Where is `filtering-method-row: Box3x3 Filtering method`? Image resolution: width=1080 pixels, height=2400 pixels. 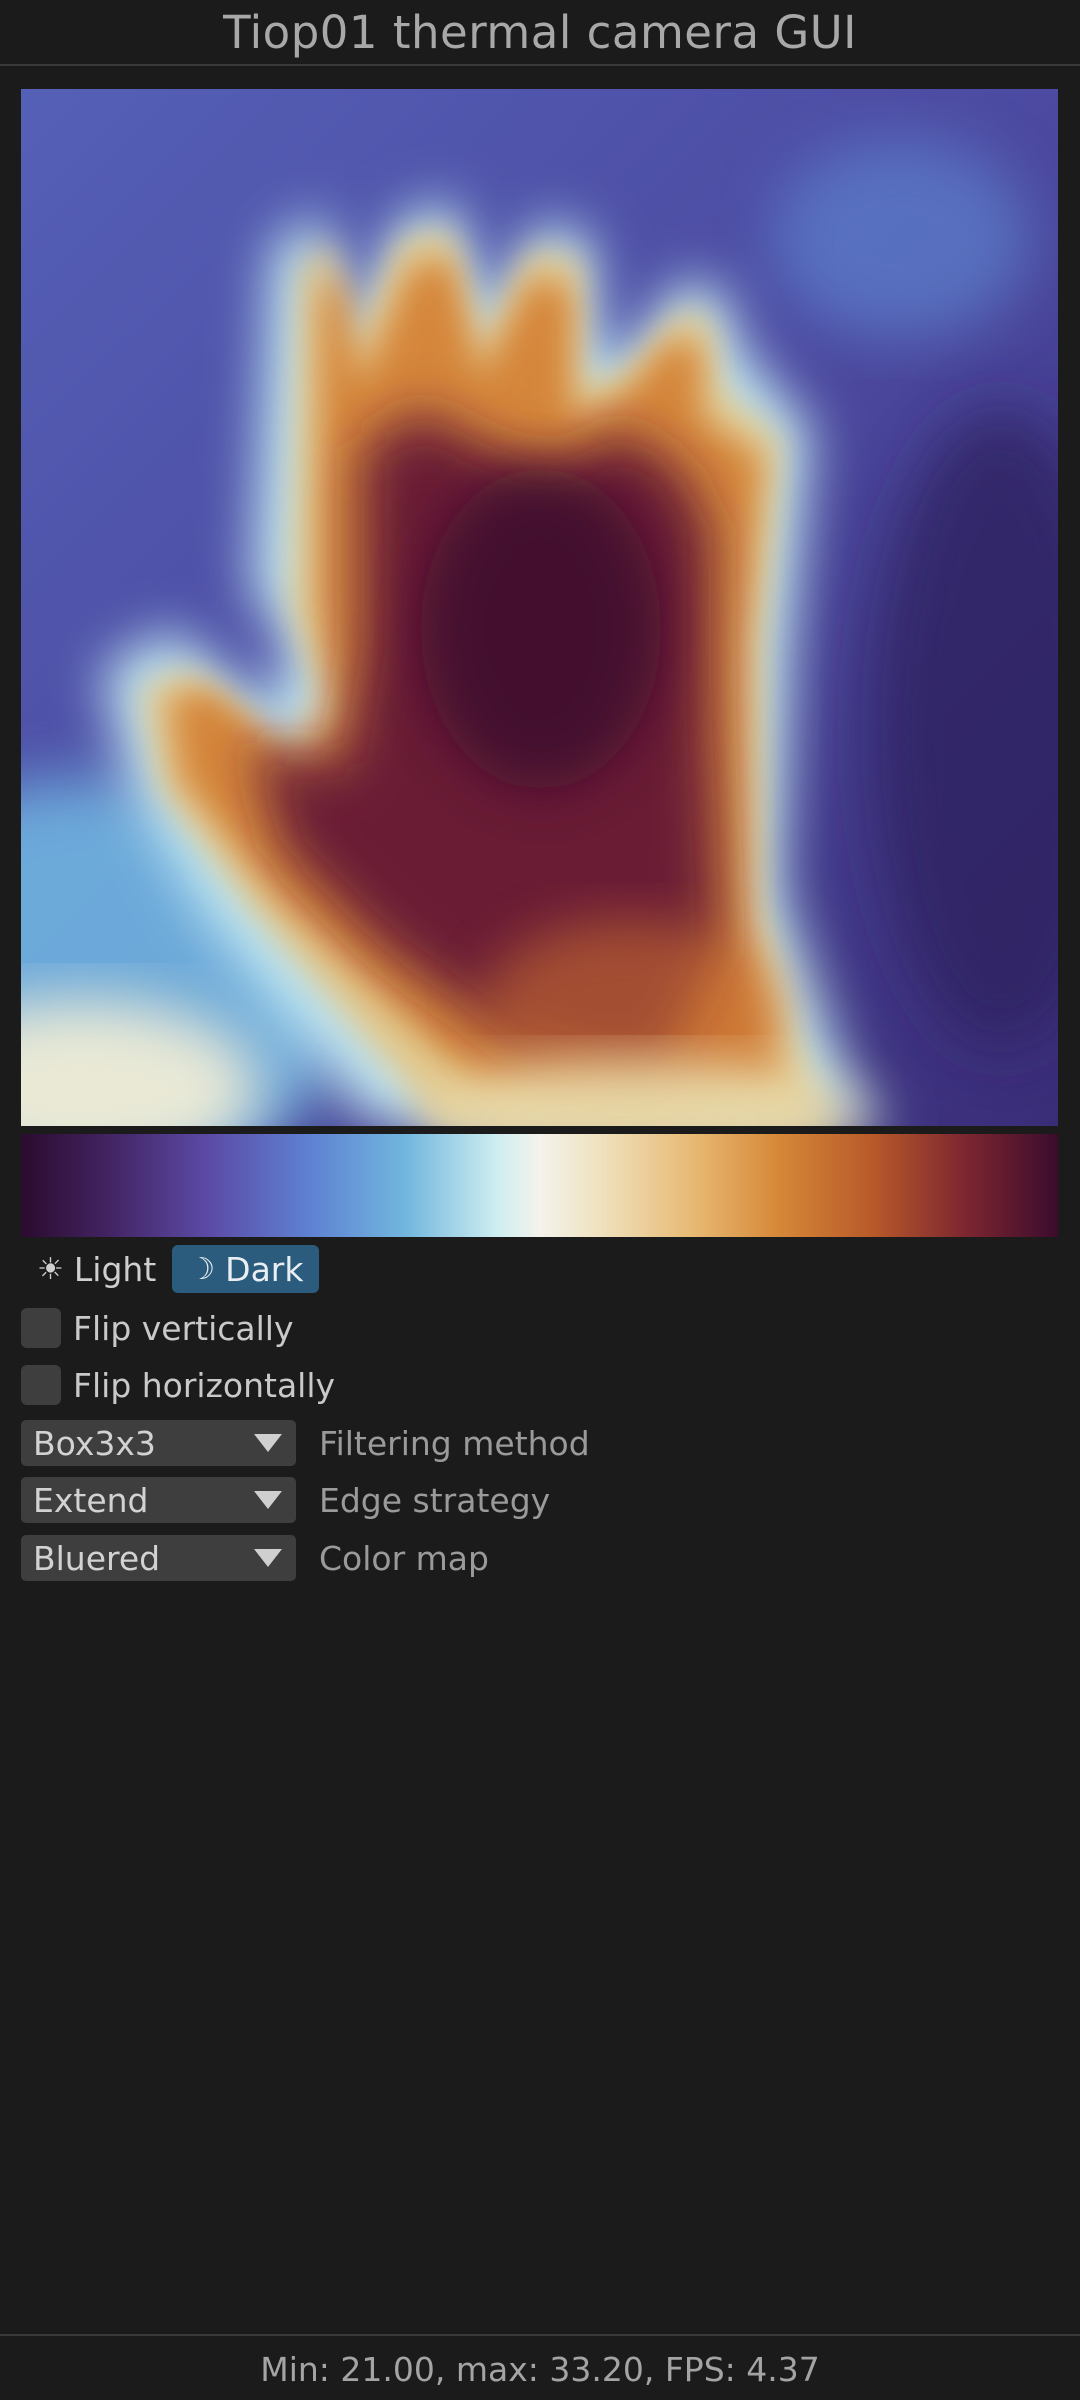 filtering-method-row: Box3x3 Filtering method is located at coordinates (305, 1443).